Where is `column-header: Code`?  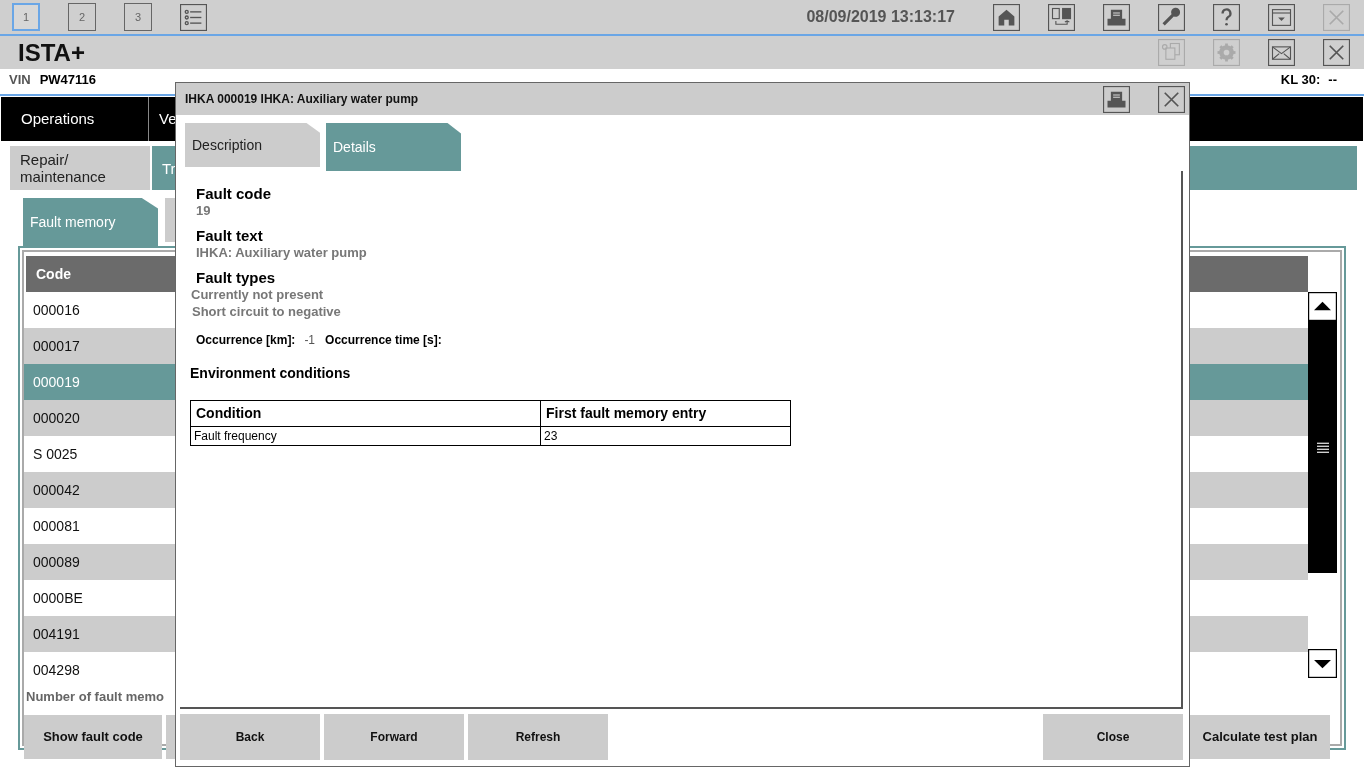
column-header: Code is located at coordinates (53, 274).